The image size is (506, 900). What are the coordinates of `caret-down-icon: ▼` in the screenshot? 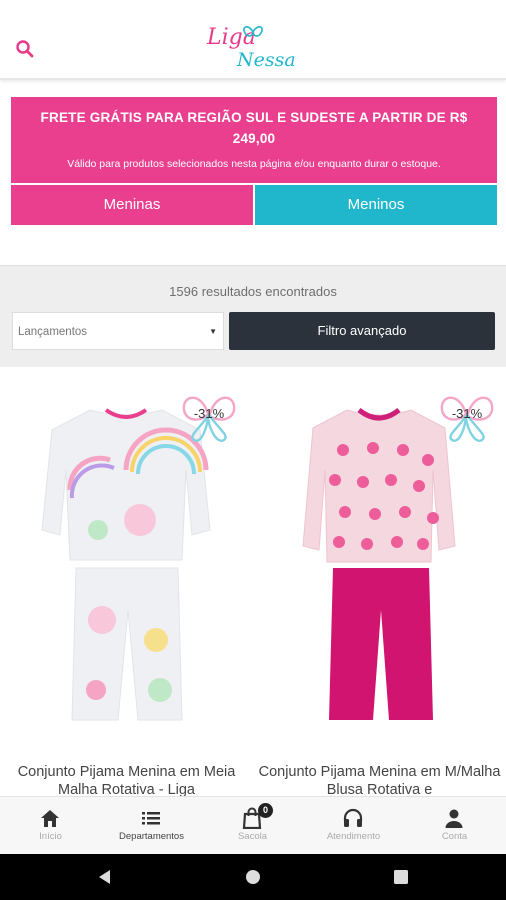 It's located at (213, 331).